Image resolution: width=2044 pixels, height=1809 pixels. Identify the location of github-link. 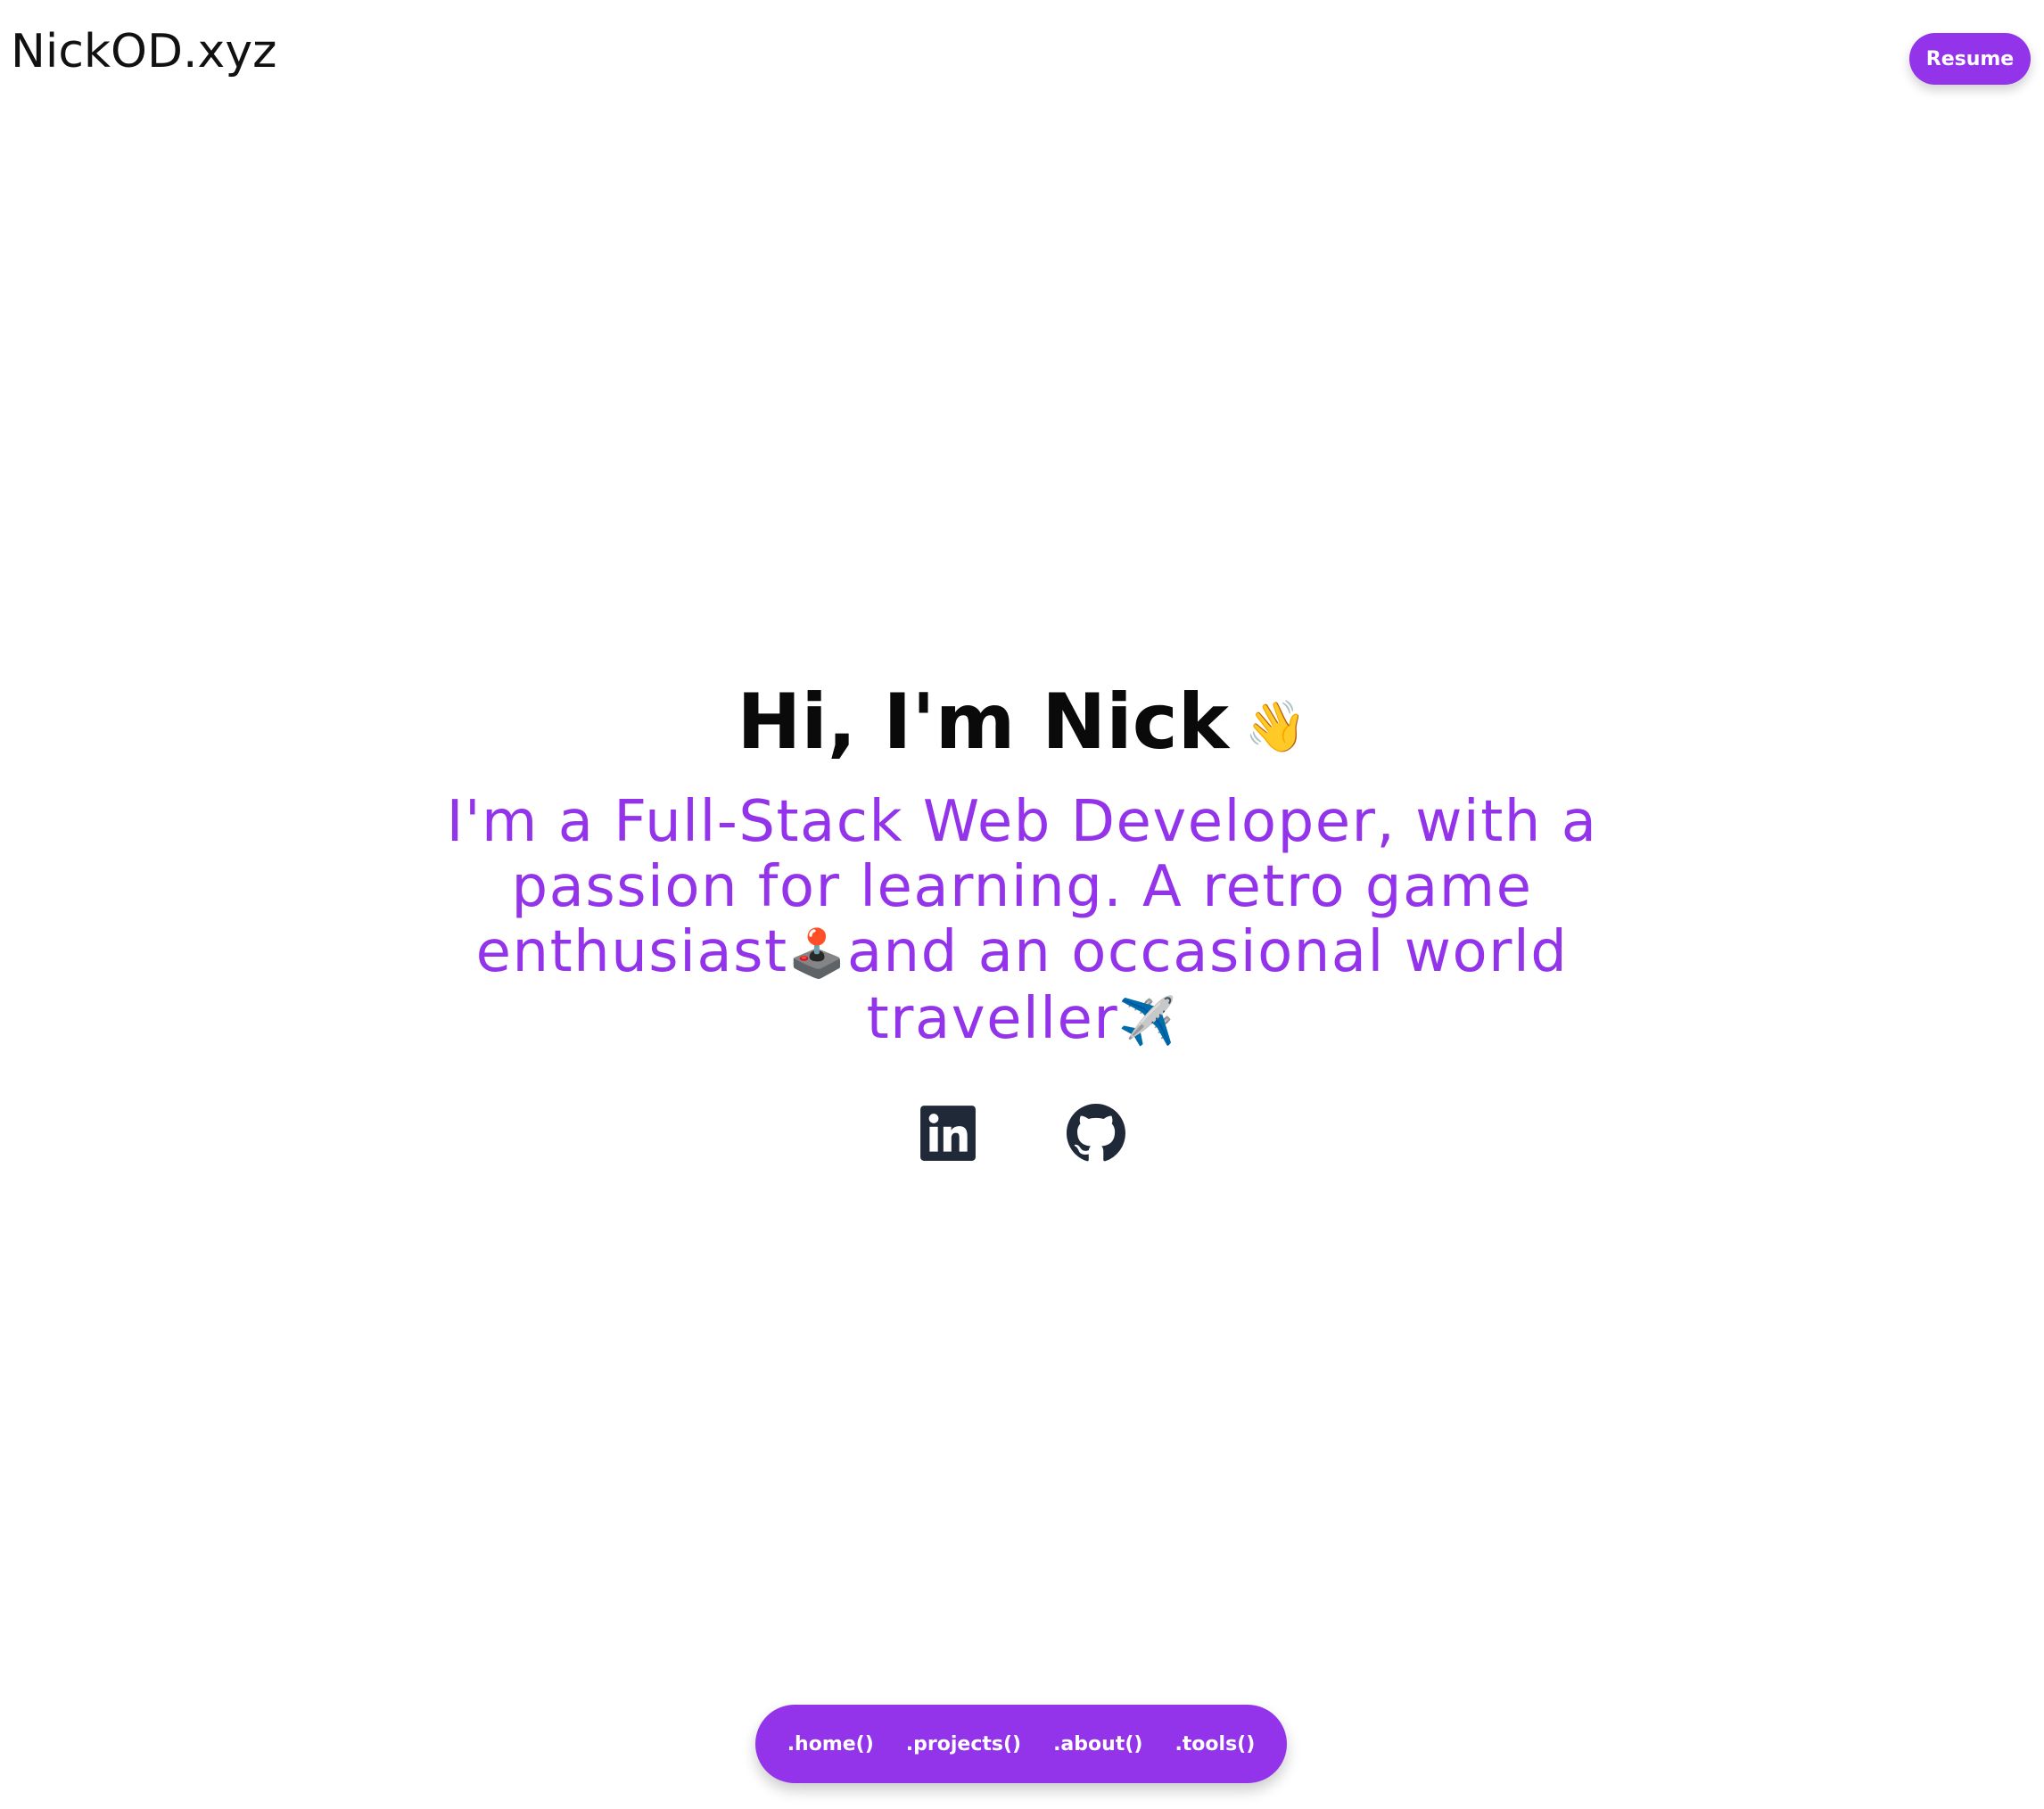
(1096, 1133).